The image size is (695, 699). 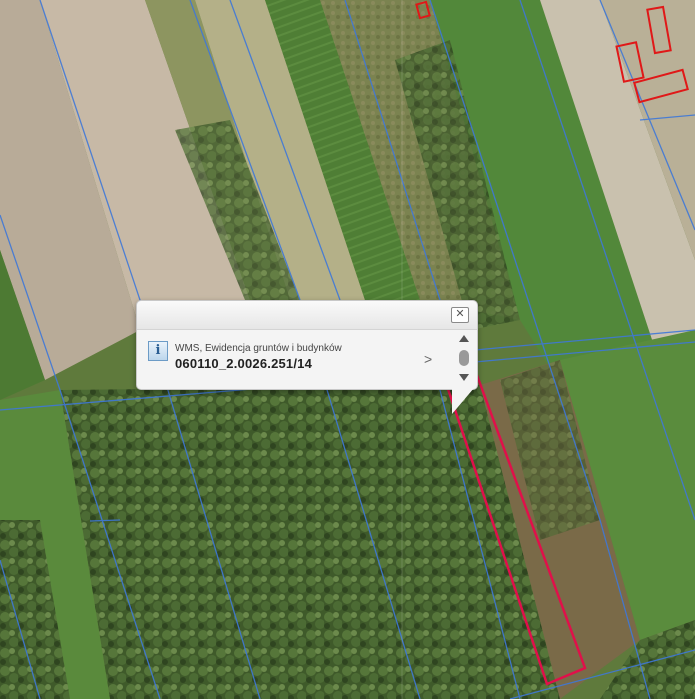 I want to click on close-button: ✕, so click(x=460, y=315).